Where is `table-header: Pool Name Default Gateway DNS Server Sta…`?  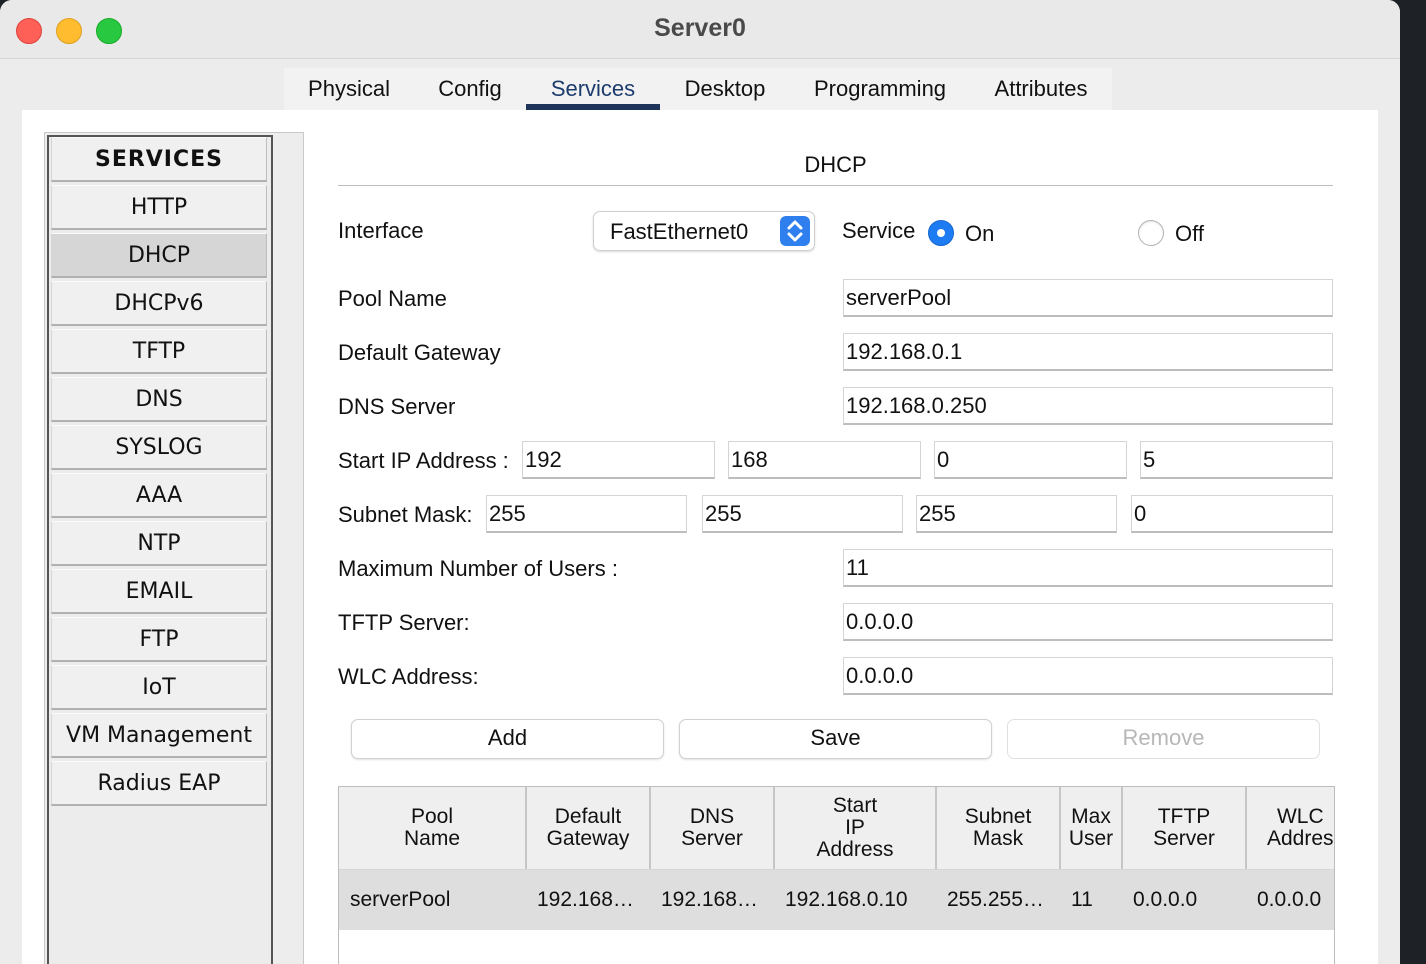 table-header: Pool Name Default Gateway DNS Server Sta… is located at coordinates (836, 828).